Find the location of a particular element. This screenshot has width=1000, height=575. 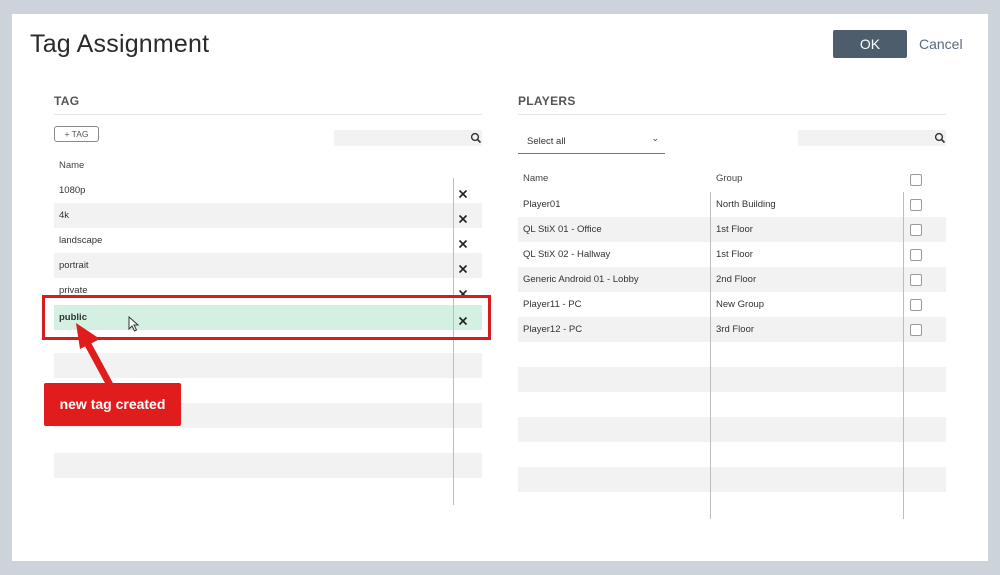

tag-search-input is located at coordinates (408, 138).